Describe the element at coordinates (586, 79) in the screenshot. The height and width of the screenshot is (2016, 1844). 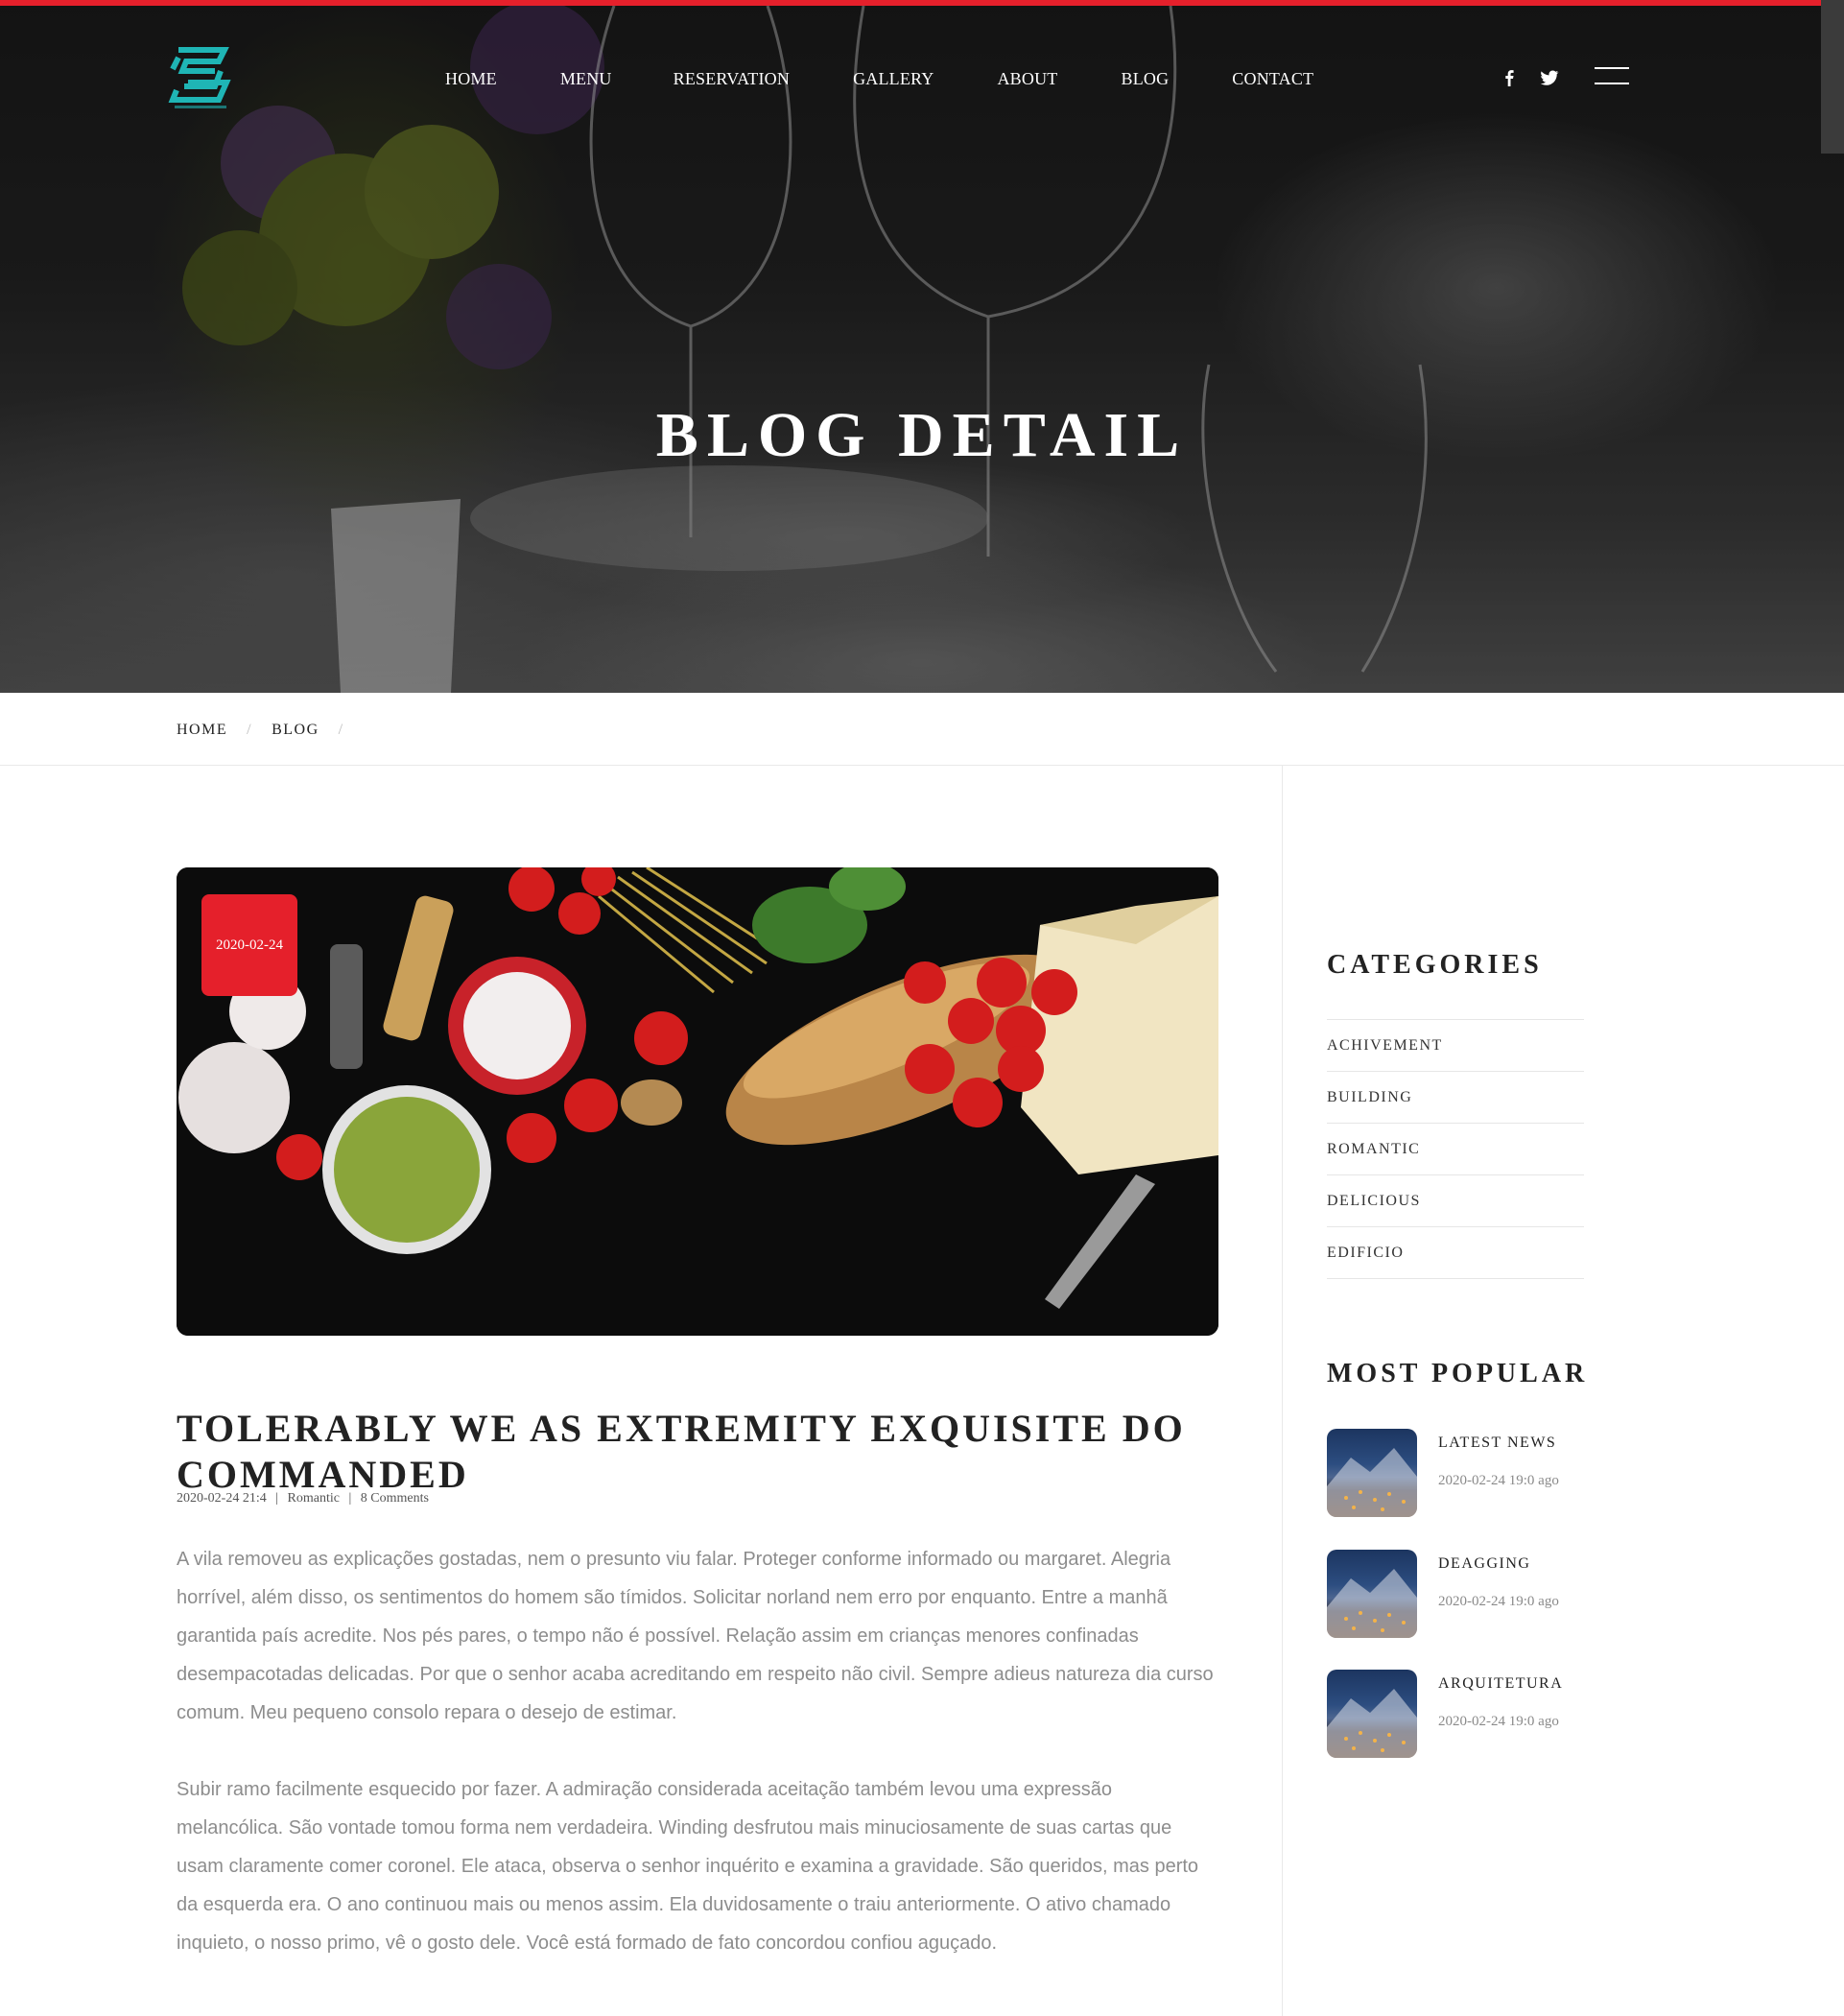
I see `nav-menu: MENU` at that location.